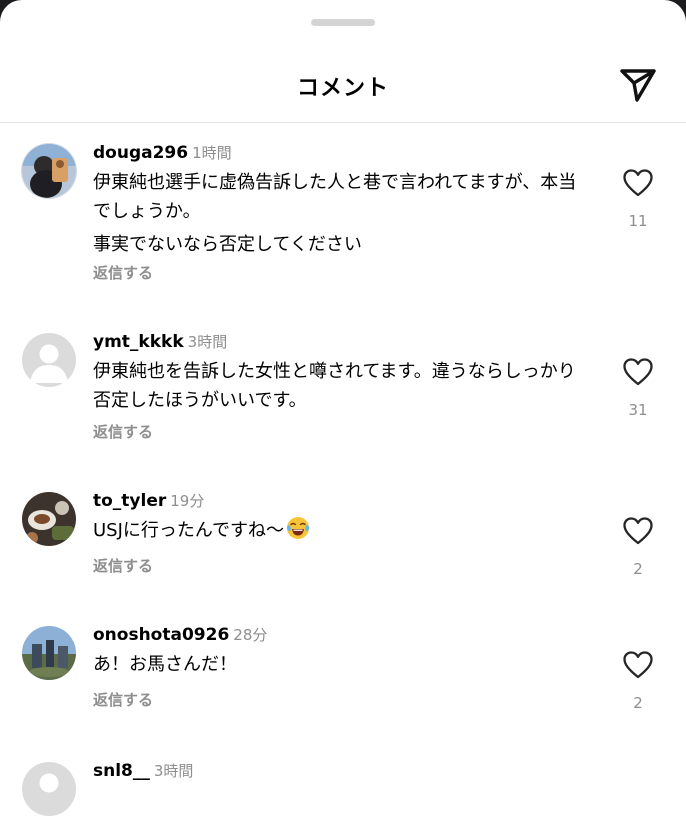 This screenshot has height=816, width=686. I want to click on timestamp: 1時間, so click(212, 153).